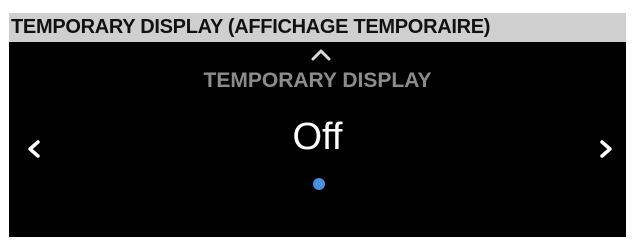 This screenshot has width=635, height=244. Describe the element at coordinates (317, 137) in the screenshot. I see `setting-value: Off` at that location.